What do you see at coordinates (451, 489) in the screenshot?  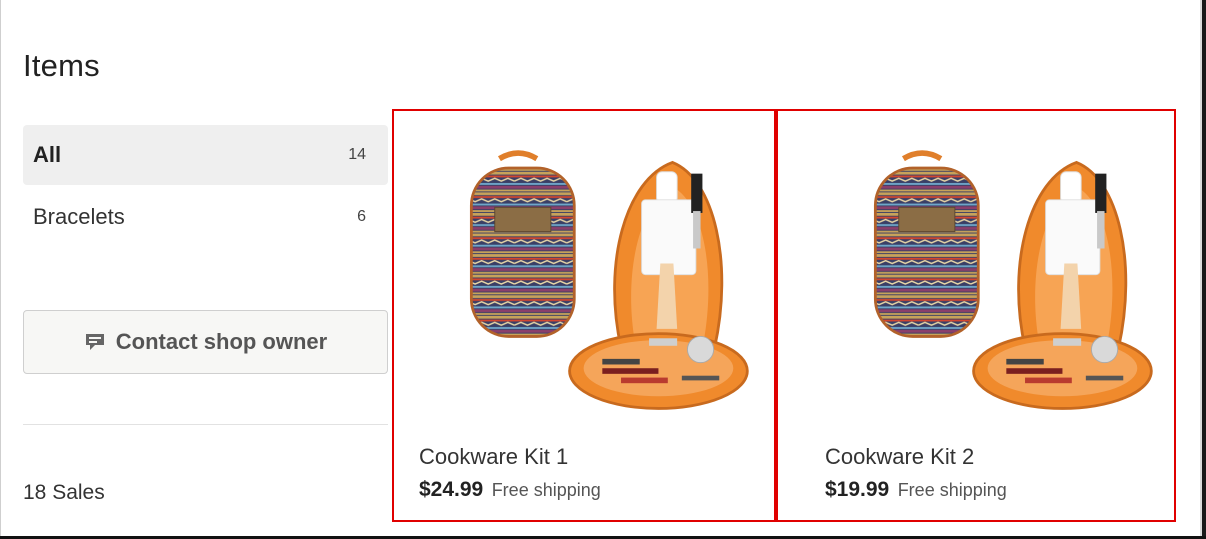 I see `product-price: $24.99` at bounding box center [451, 489].